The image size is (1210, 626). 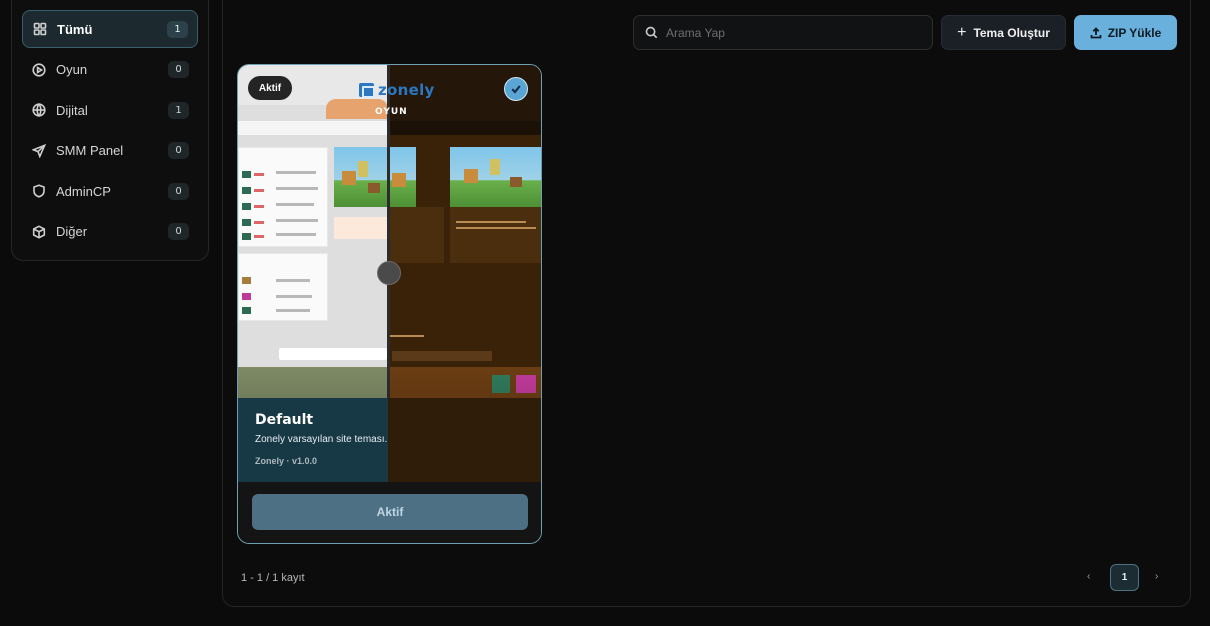 What do you see at coordinates (39, 232) in the screenshot?
I see `cube-icon` at bounding box center [39, 232].